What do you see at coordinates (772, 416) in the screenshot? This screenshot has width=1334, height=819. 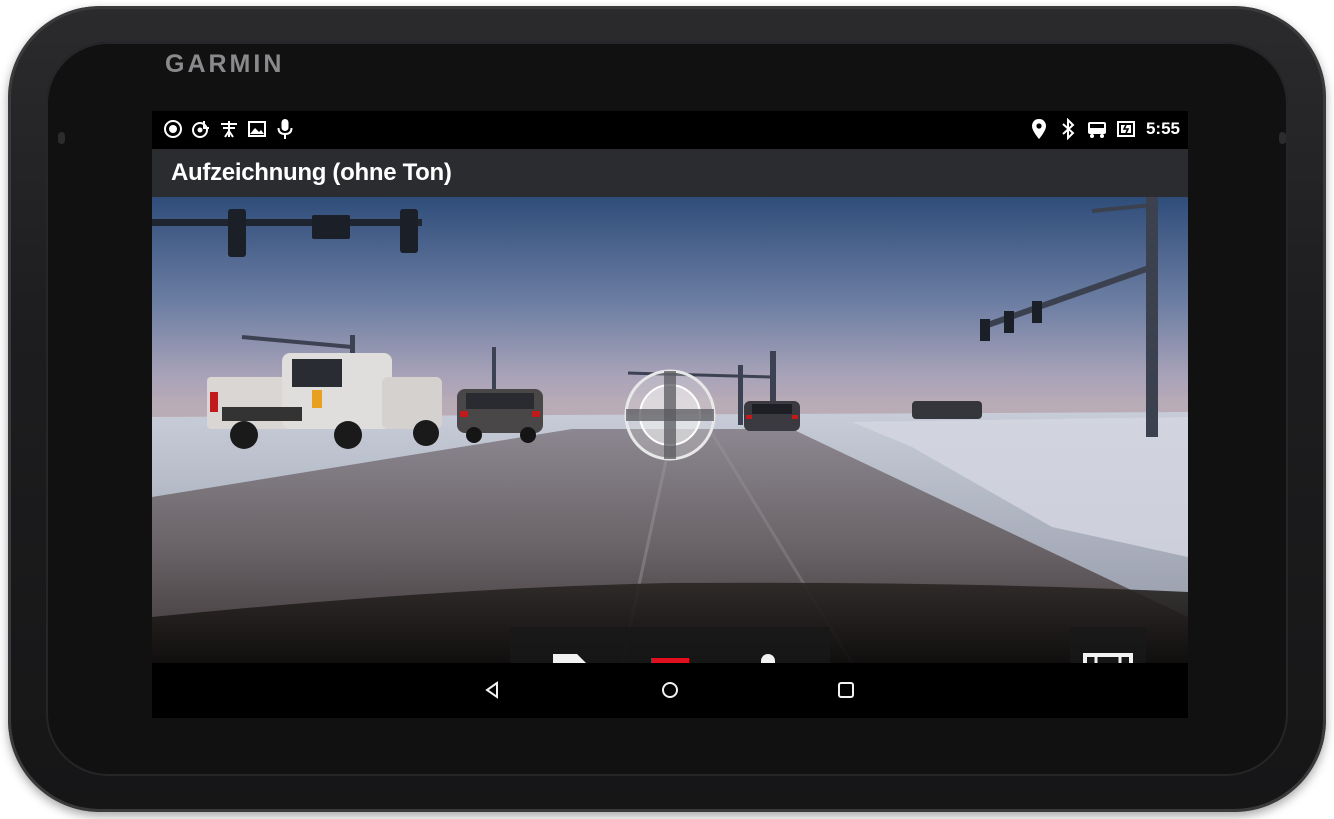 I see `distant-car` at bounding box center [772, 416].